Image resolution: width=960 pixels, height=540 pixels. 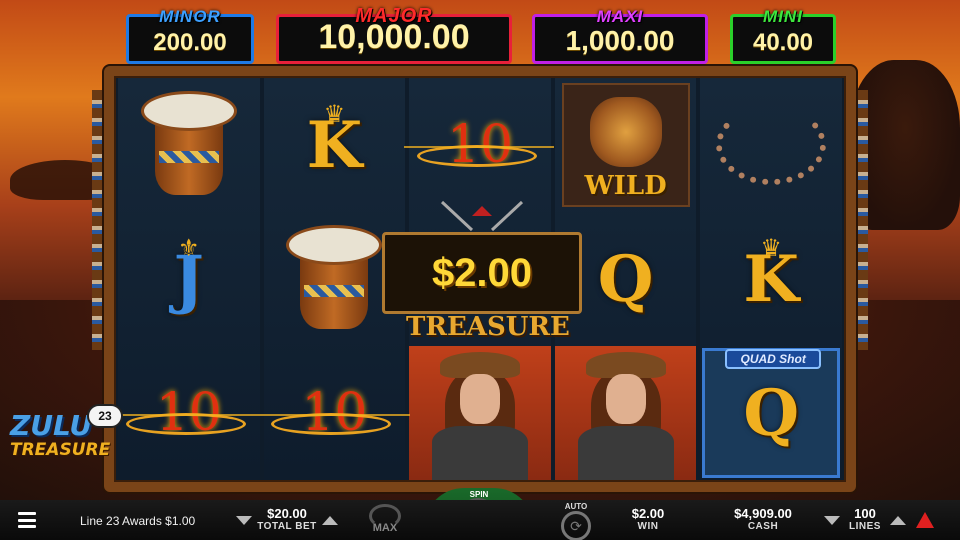 I want to click on game-logo: ZULU TREASURE, so click(x=60, y=445).